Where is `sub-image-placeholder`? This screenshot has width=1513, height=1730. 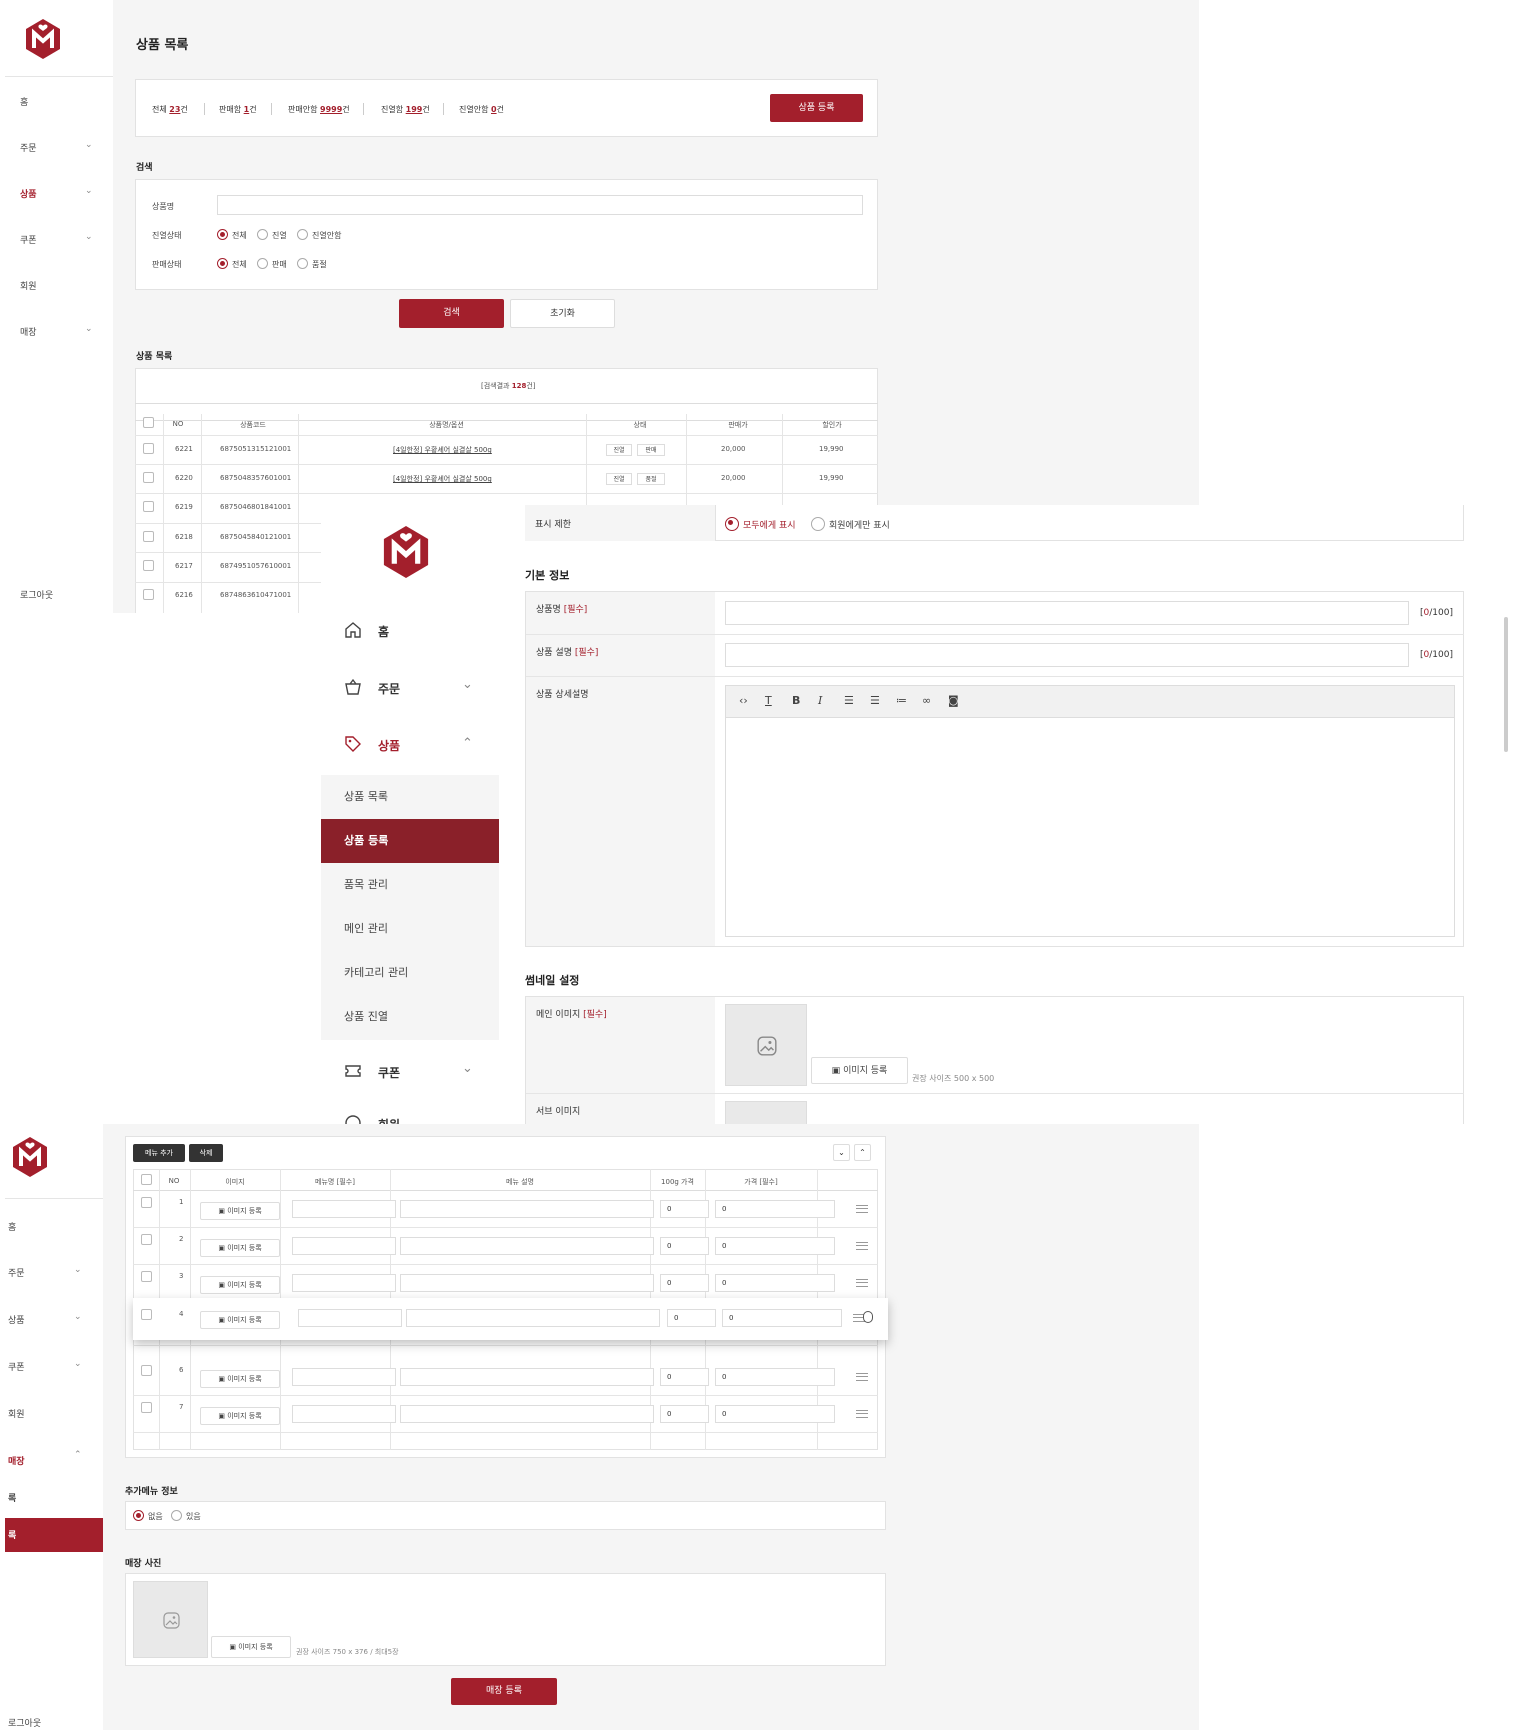 sub-image-placeholder is located at coordinates (766, 1112).